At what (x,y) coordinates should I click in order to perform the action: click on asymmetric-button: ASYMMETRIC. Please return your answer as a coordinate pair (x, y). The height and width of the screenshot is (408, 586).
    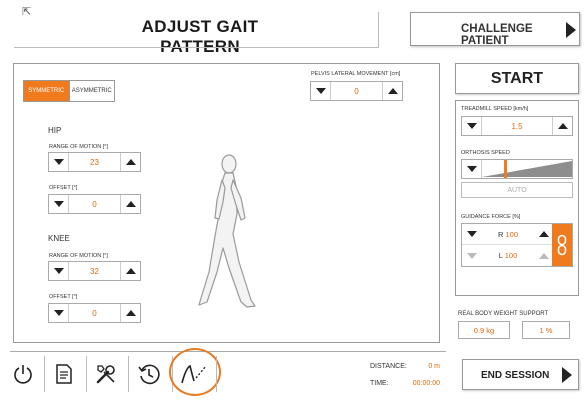
    Looking at the image, I should click on (91, 91).